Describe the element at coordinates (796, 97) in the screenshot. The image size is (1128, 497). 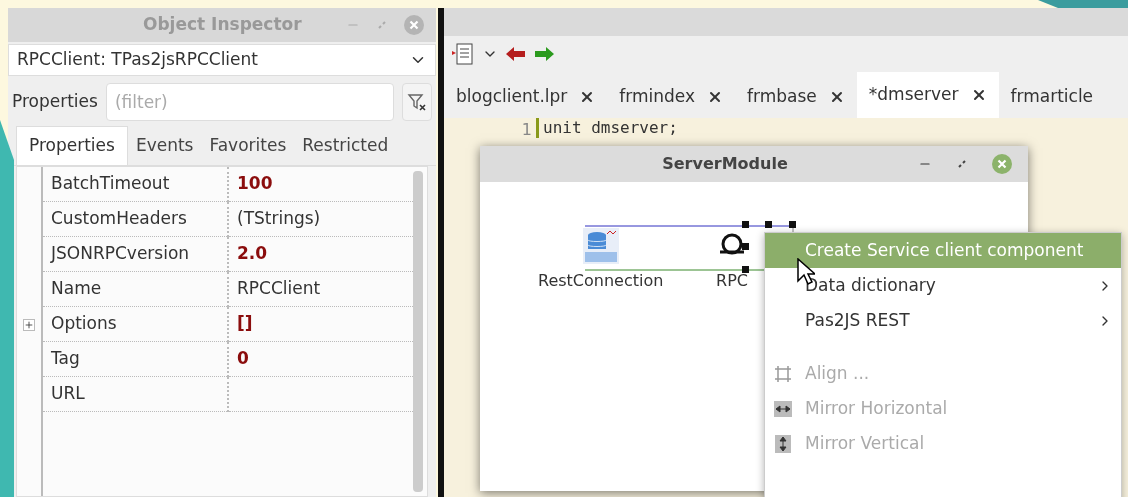
I see `editor-tab: frmbase` at that location.